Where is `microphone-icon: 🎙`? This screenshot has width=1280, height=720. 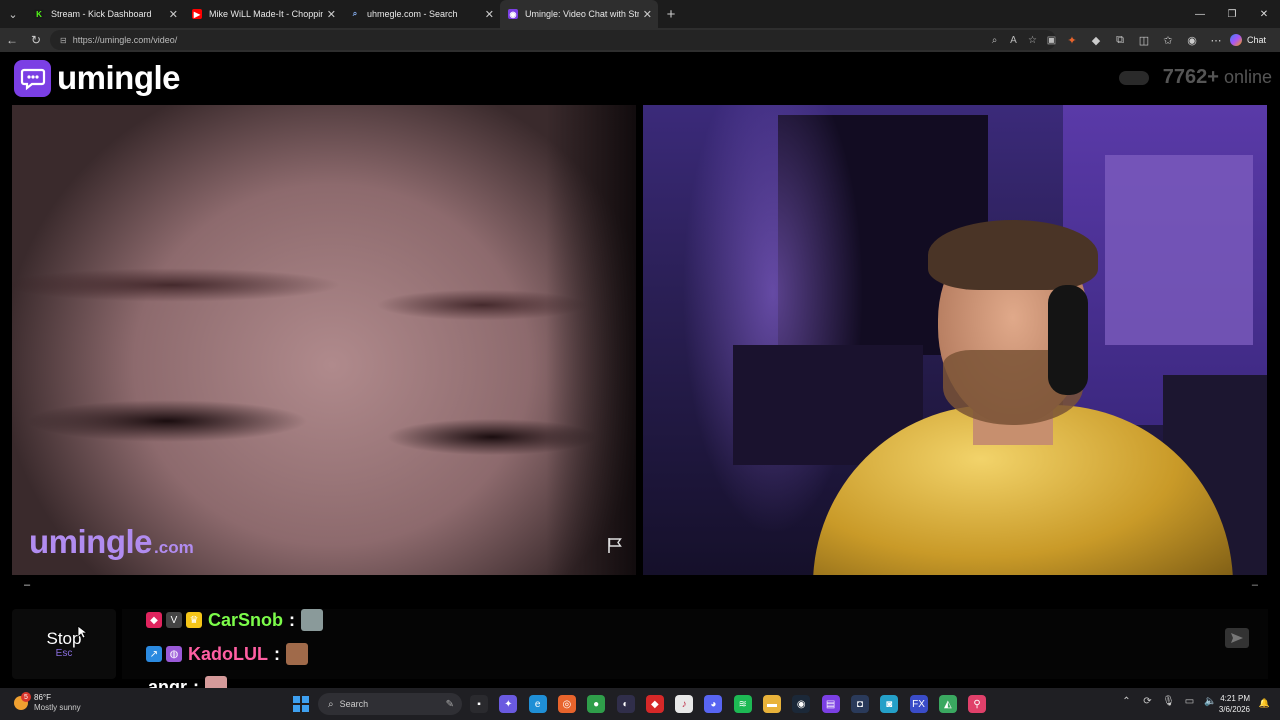
microphone-icon: 🎙 is located at coordinates (1168, 701).